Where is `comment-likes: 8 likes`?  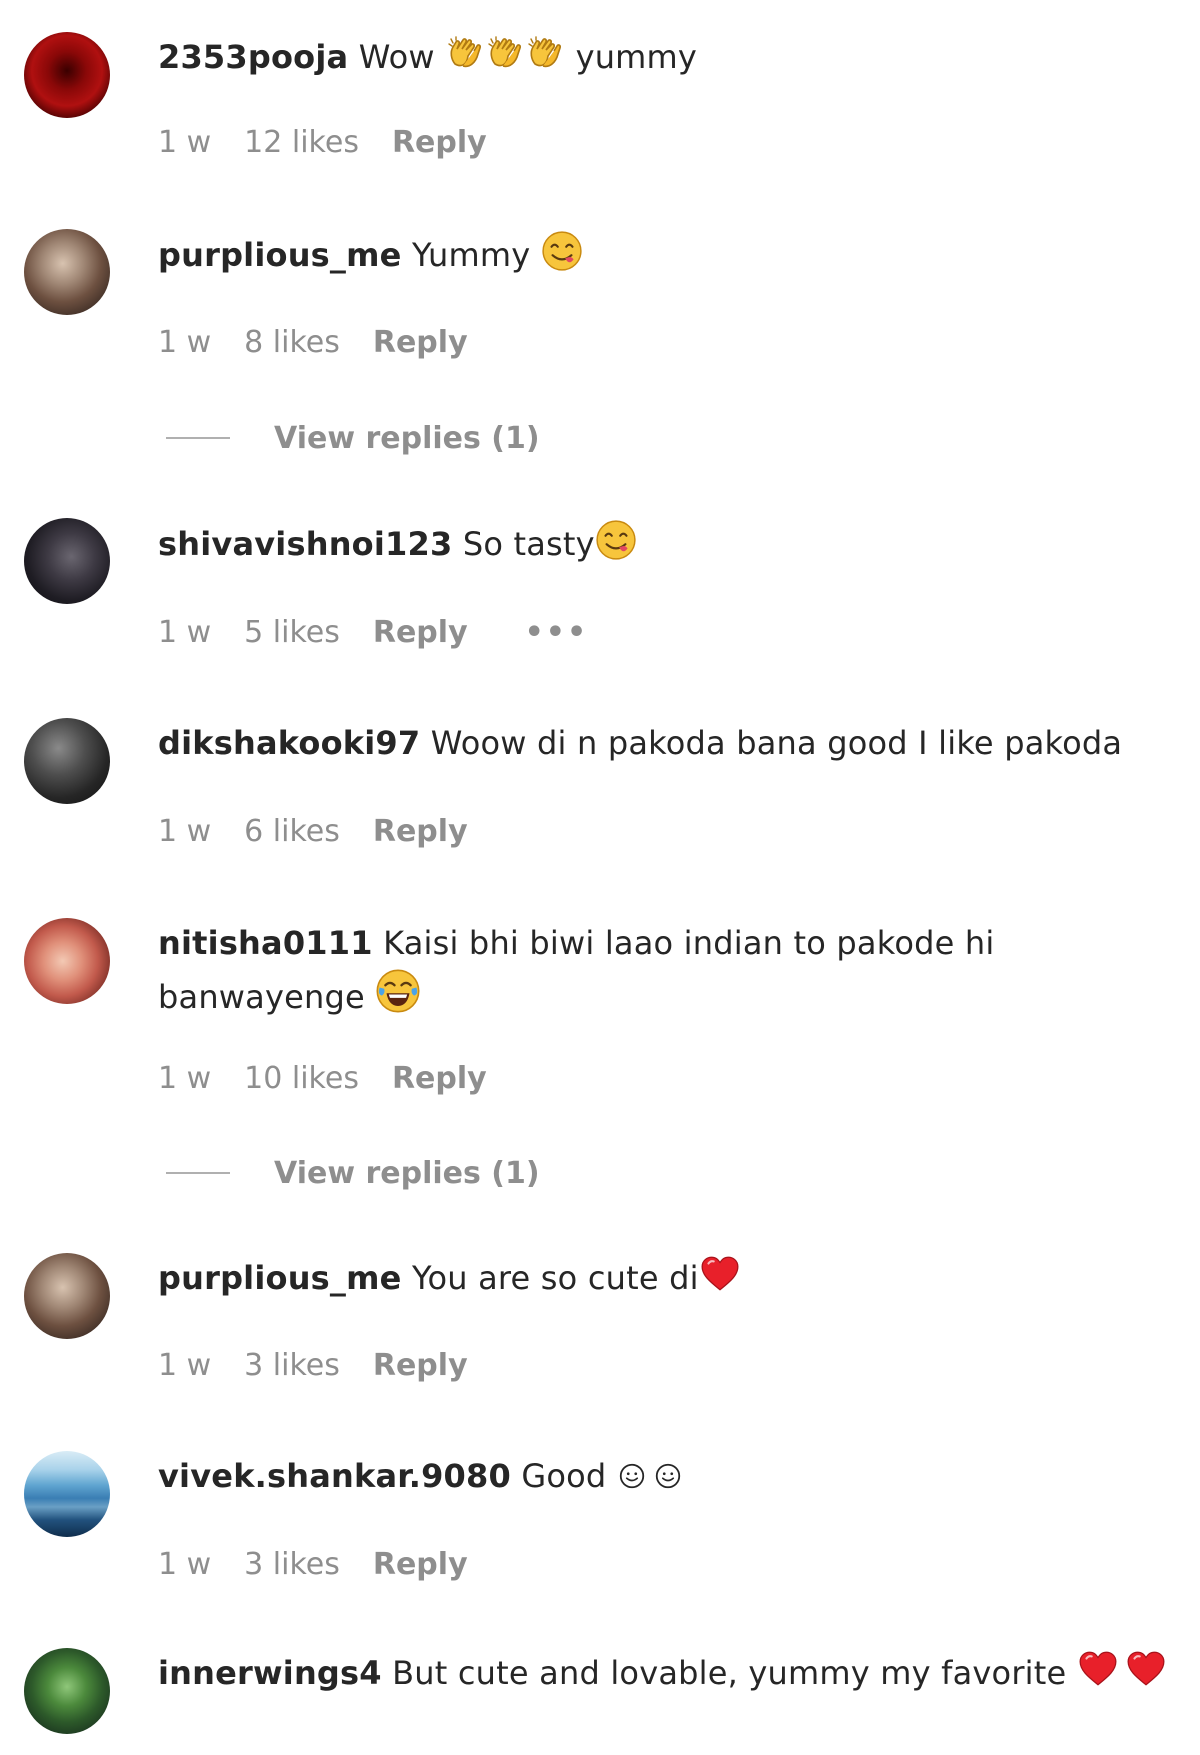 comment-likes: 8 likes is located at coordinates (292, 342).